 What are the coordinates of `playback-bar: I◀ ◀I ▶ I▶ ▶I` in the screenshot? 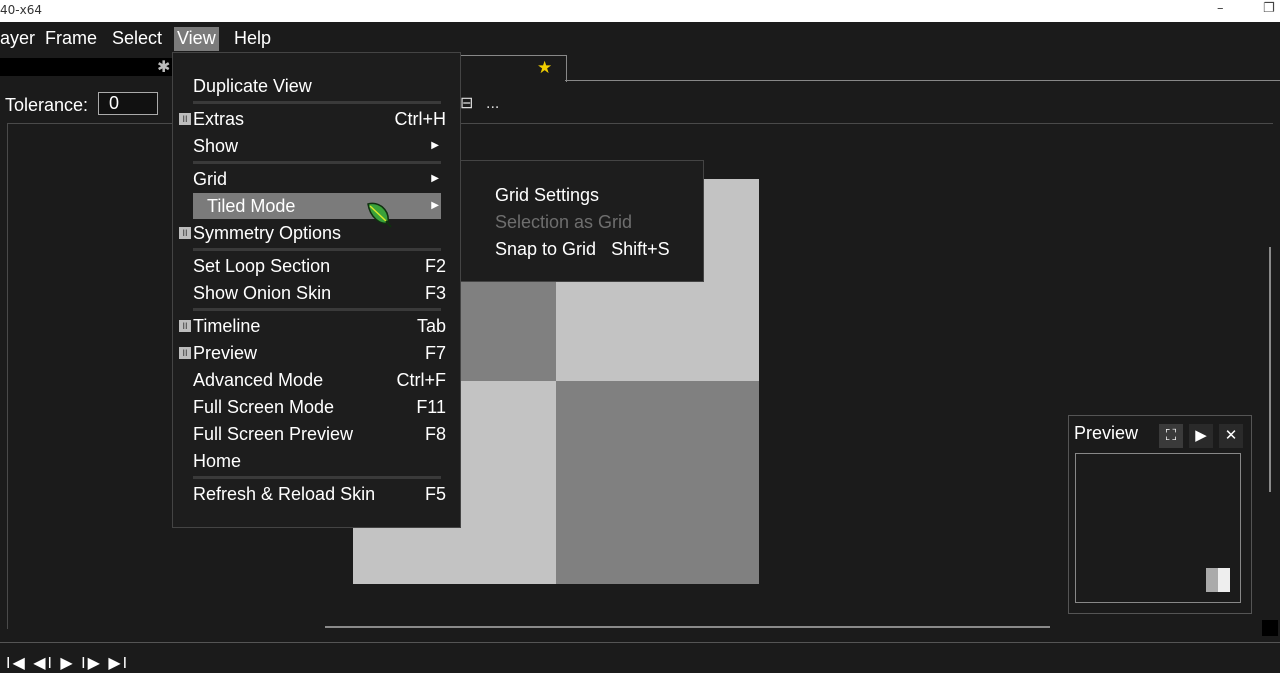 It's located at (640, 657).